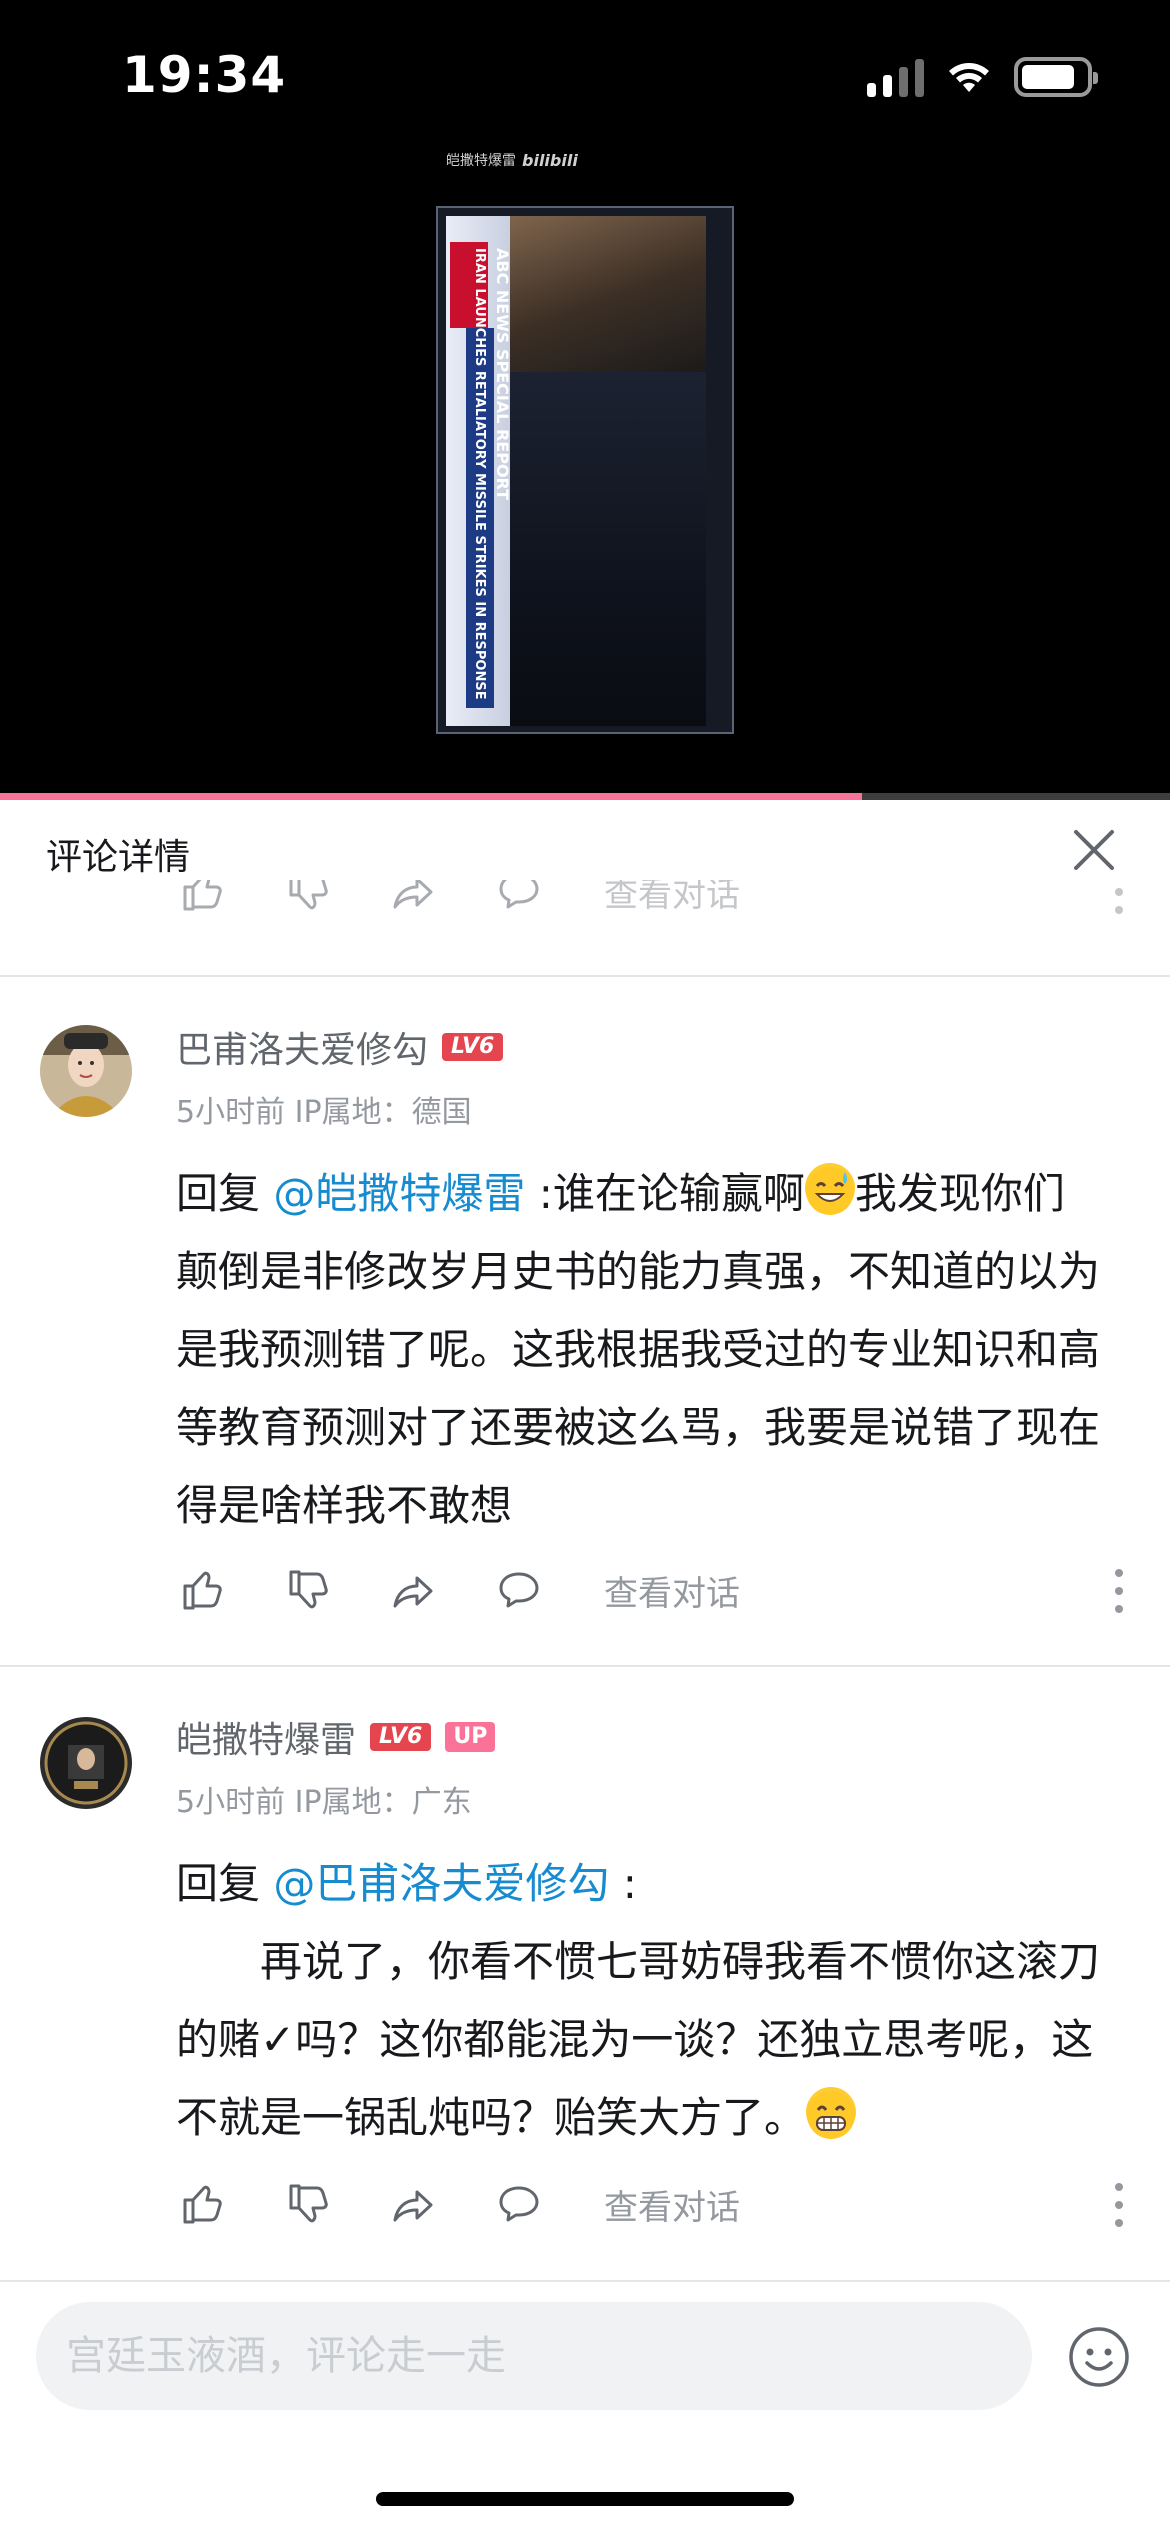  I want to click on page-title: 评论详情, so click(118, 857).